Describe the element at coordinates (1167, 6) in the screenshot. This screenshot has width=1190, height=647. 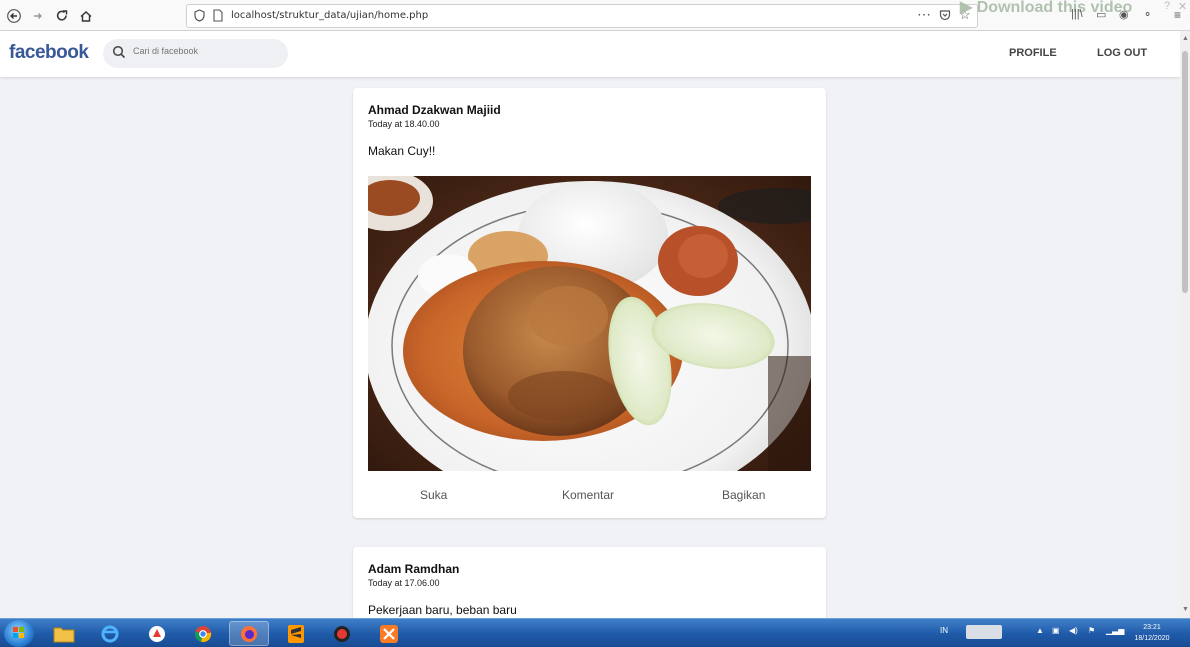
I see `help-icon: ?` at that location.